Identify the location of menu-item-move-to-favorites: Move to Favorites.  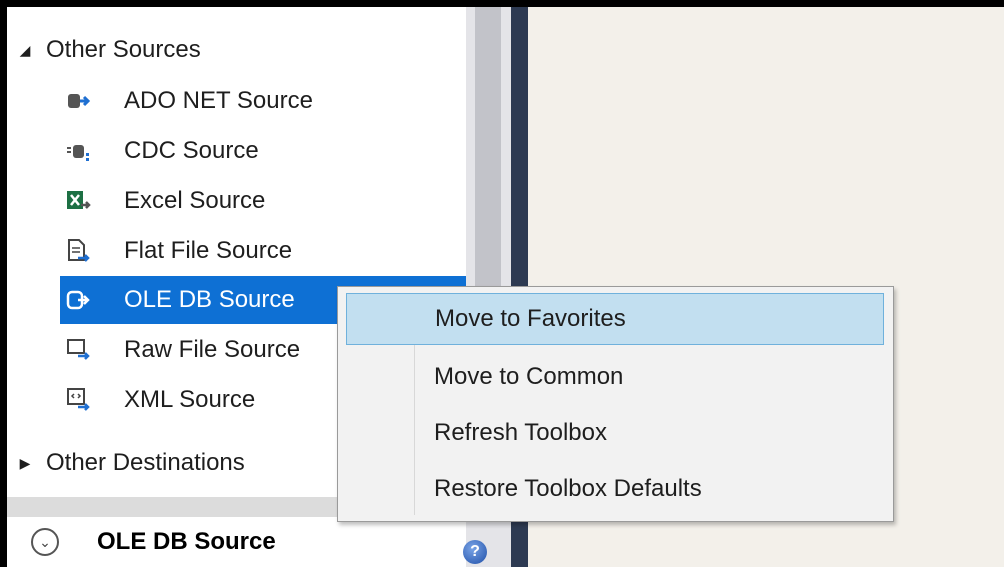
(615, 319).